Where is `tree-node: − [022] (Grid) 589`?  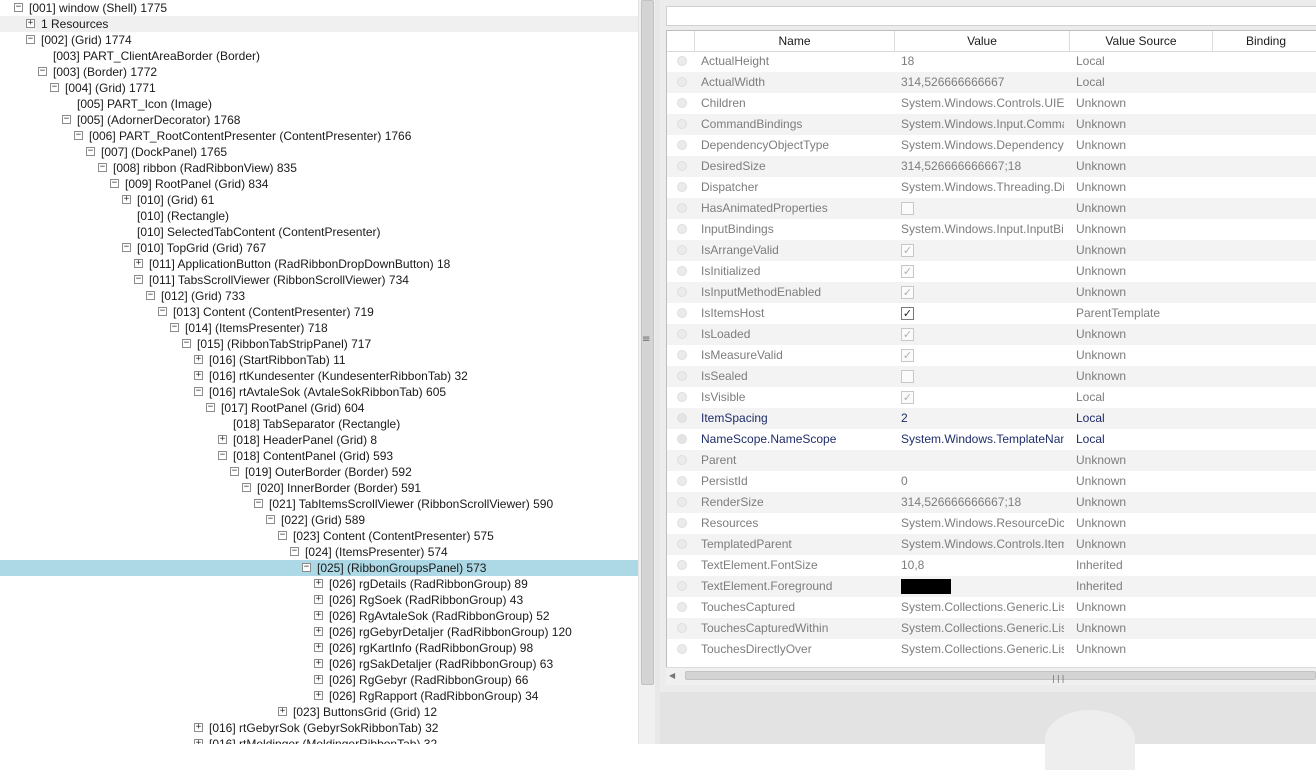
tree-node: − [022] (Grid) 589 is located at coordinates (319, 520).